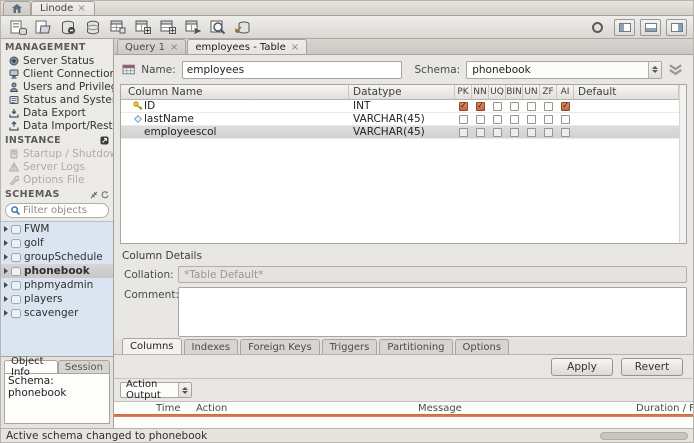 The image size is (694, 443). What do you see at coordinates (514, 92) in the screenshot?
I see `header-bin: BIN` at bounding box center [514, 92].